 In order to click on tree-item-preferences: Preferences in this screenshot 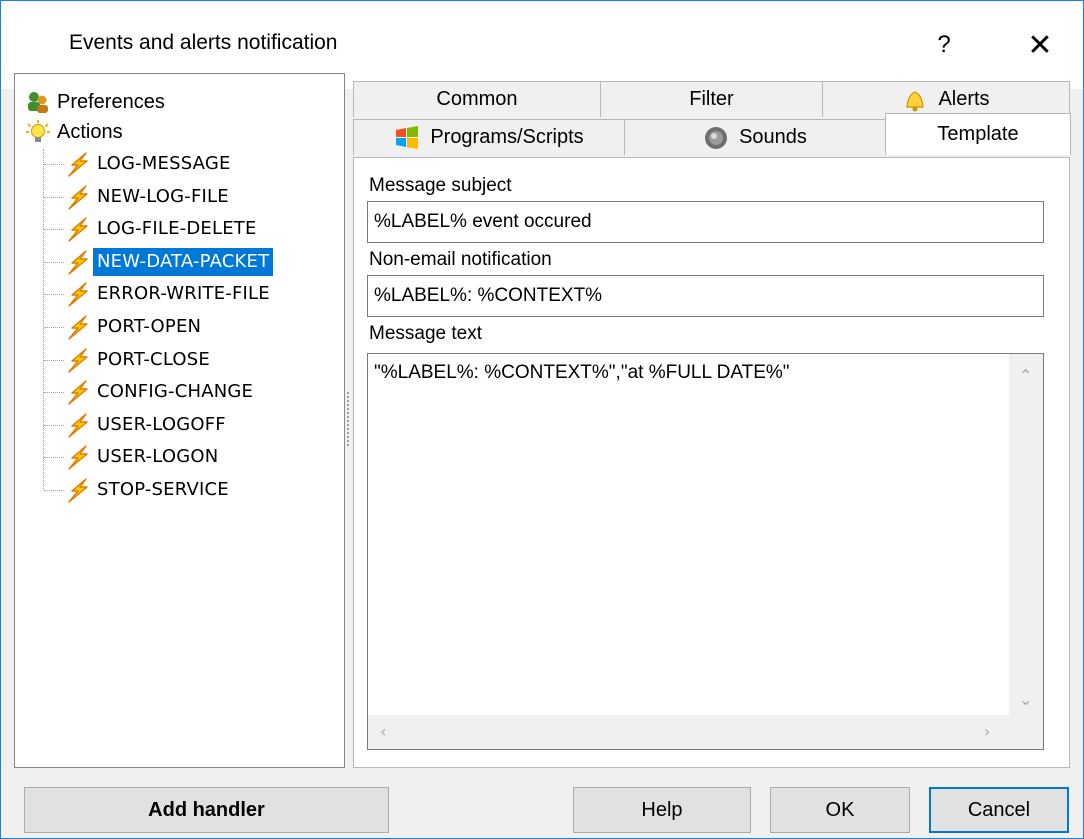, I will do `click(97, 102)`.